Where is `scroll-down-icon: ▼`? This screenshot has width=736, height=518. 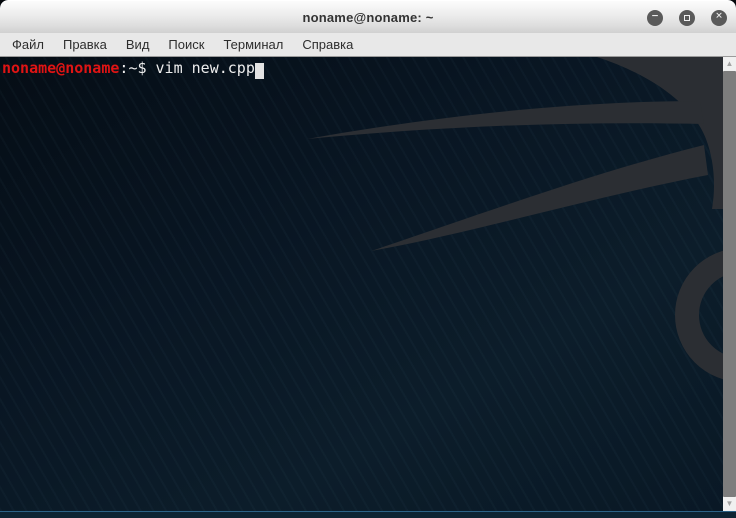
scroll-down-icon: ▼ is located at coordinates (729, 503).